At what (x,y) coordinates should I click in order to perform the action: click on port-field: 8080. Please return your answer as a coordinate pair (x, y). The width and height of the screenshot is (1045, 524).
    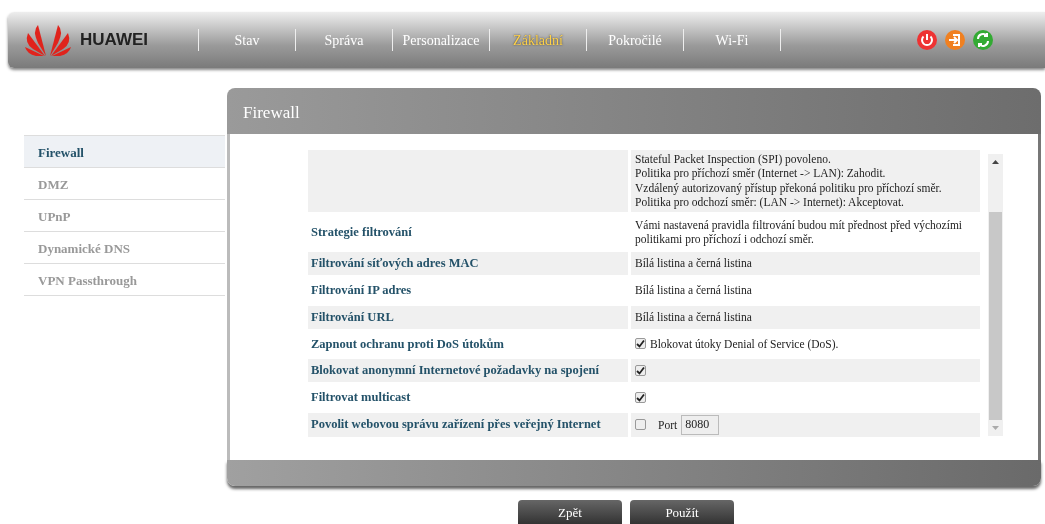
    Looking at the image, I should click on (700, 424).